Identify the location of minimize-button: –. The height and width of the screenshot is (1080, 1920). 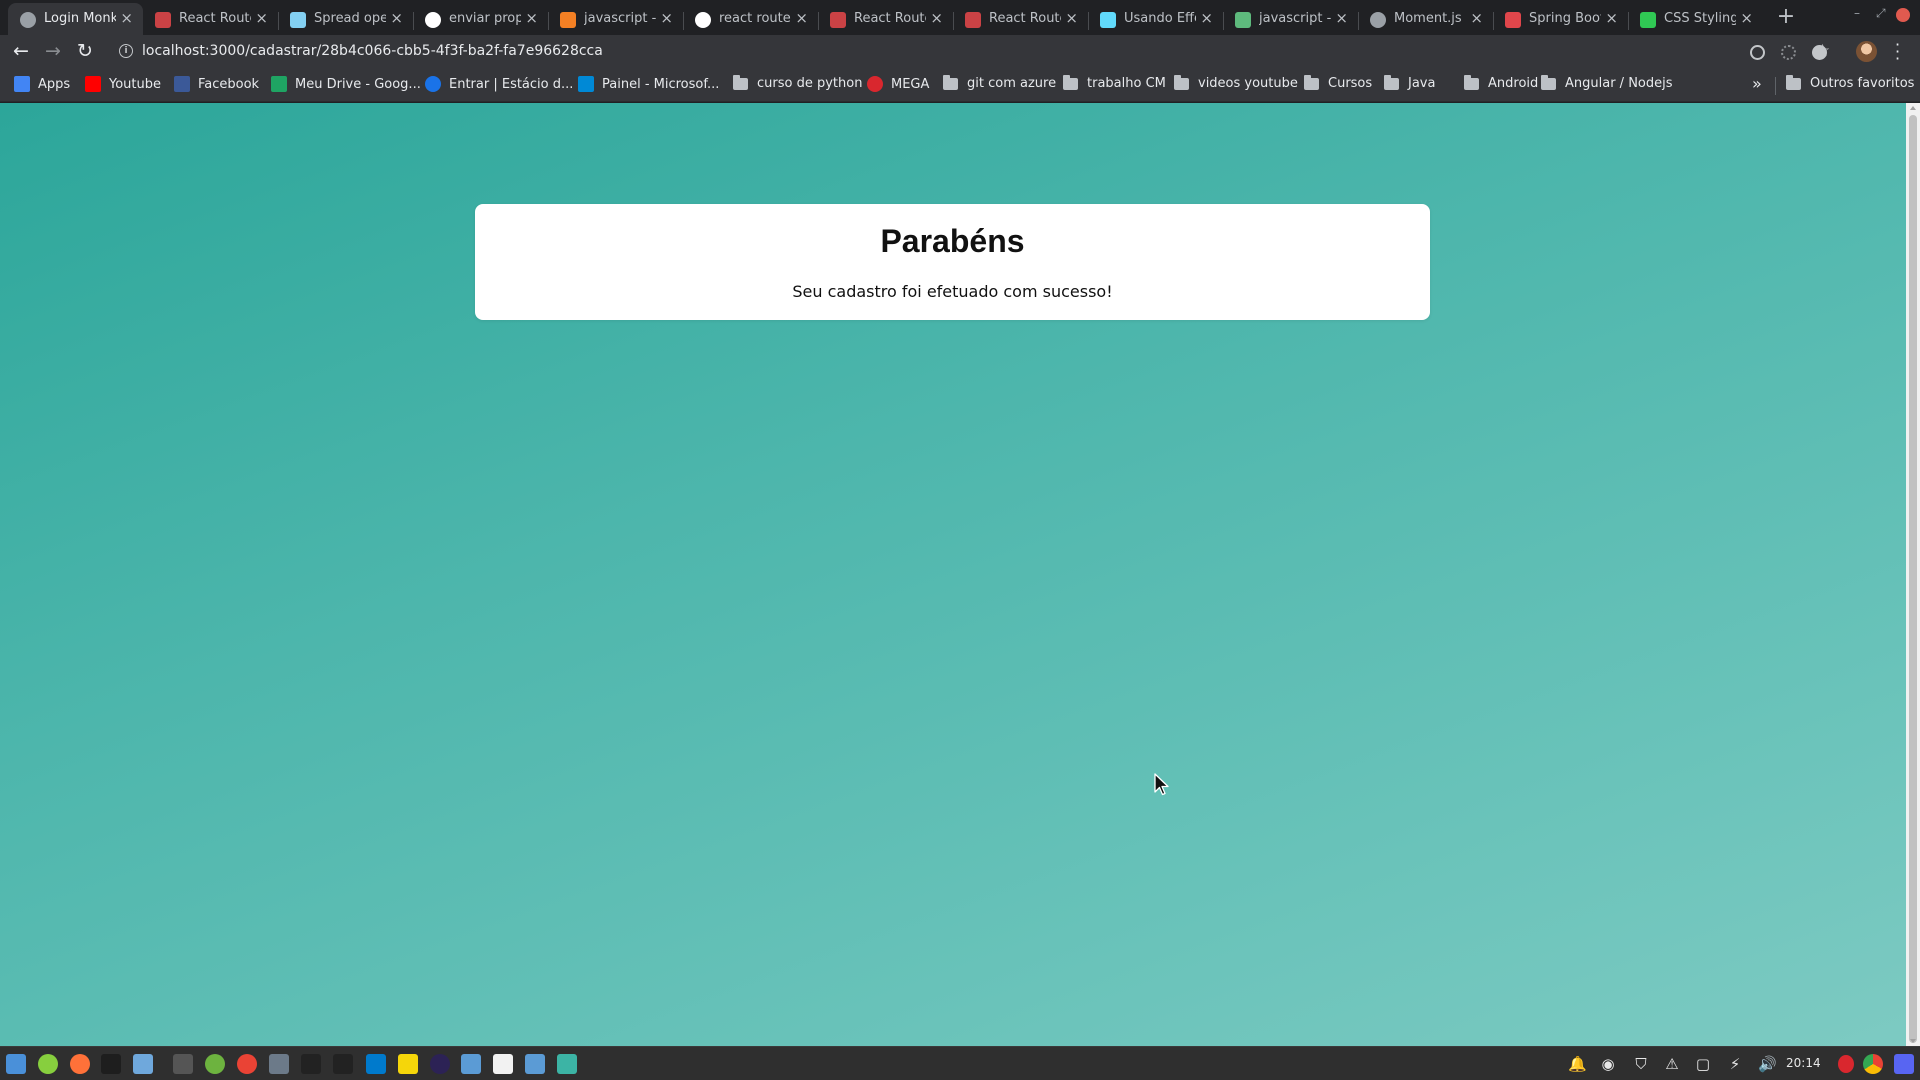
(1857, 13).